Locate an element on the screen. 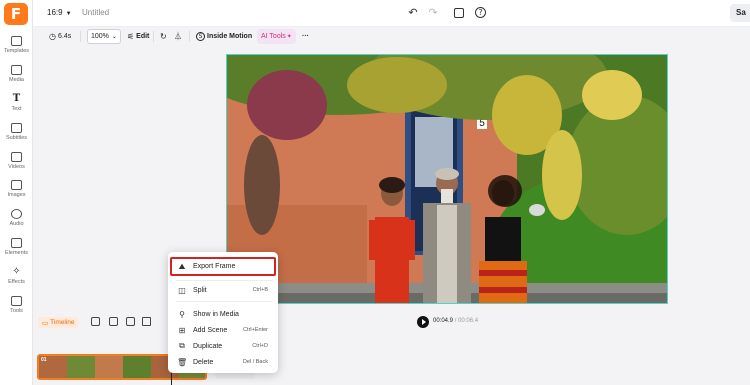 The height and width of the screenshot is (385, 750). sidebar-item-templates: Templates is located at coordinates (16, 48).